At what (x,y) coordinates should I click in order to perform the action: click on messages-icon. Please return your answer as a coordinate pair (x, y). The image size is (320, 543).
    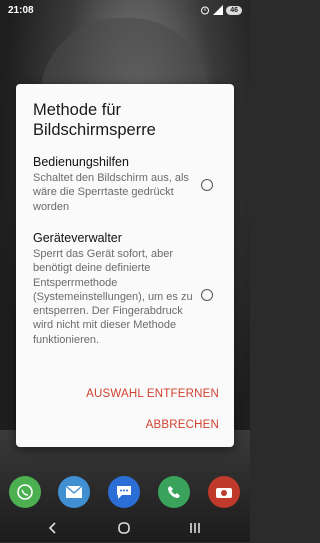
    Looking at the image, I should click on (124, 492).